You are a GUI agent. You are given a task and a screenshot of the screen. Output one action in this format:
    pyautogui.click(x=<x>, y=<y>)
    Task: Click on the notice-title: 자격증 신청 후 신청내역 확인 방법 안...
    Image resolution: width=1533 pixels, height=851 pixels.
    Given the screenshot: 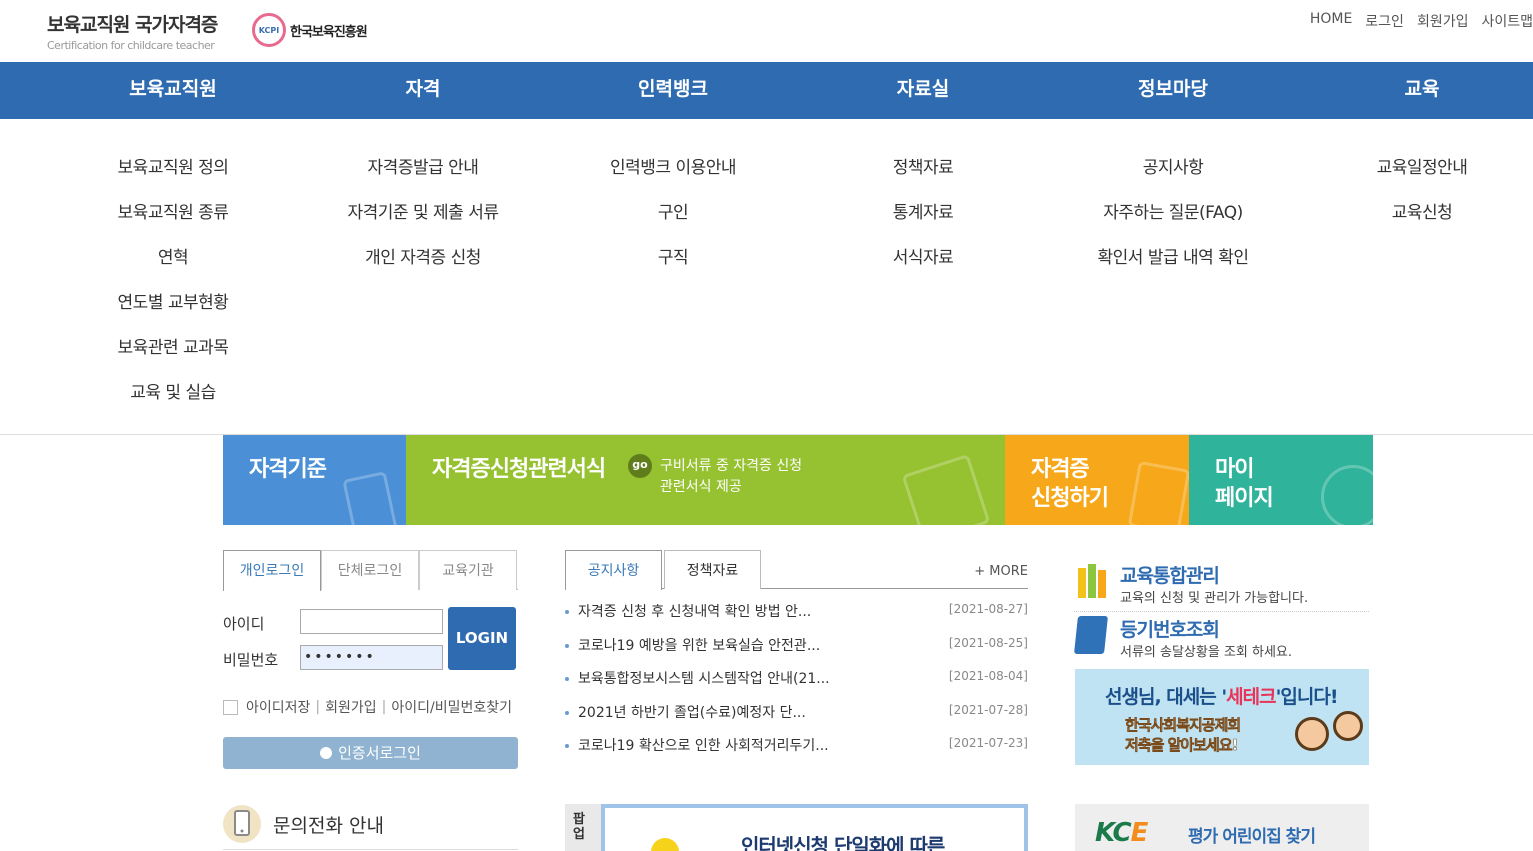 What is the action you would take?
    pyautogui.click(x=695, y=612)
    